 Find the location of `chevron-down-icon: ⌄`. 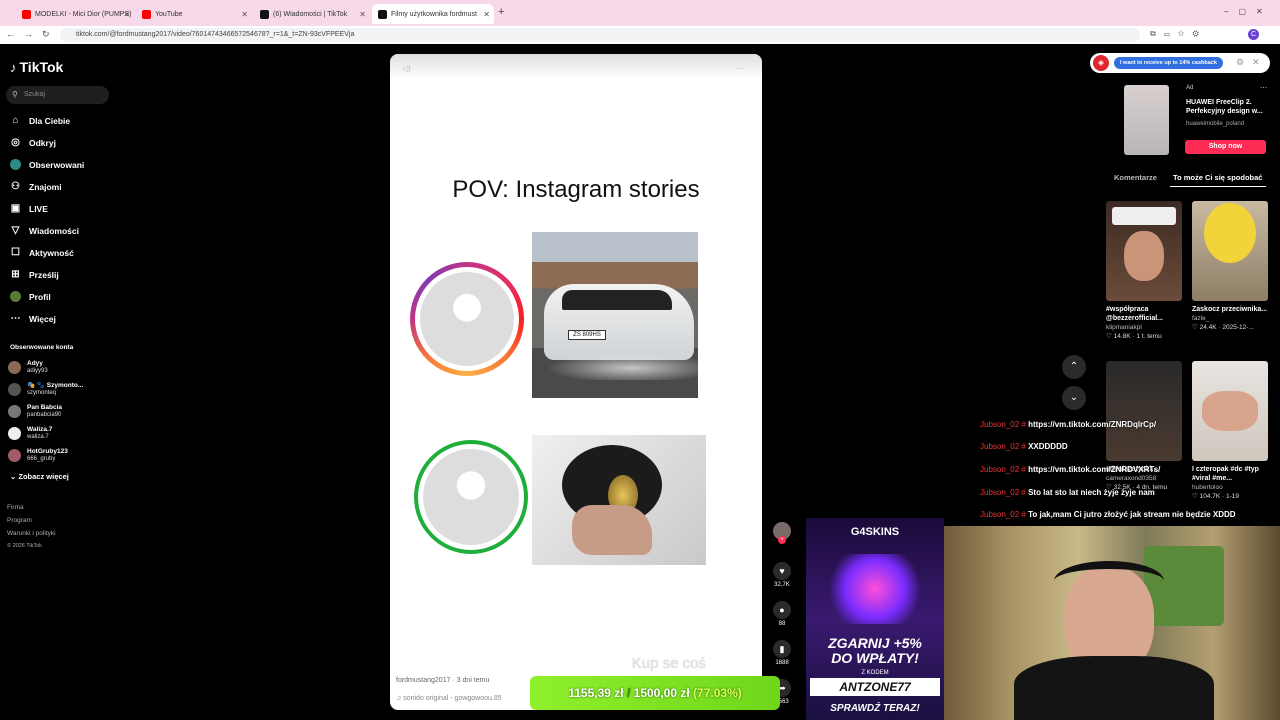

chevron-down-icon: ⌄ is located at coordinates (13, 476).